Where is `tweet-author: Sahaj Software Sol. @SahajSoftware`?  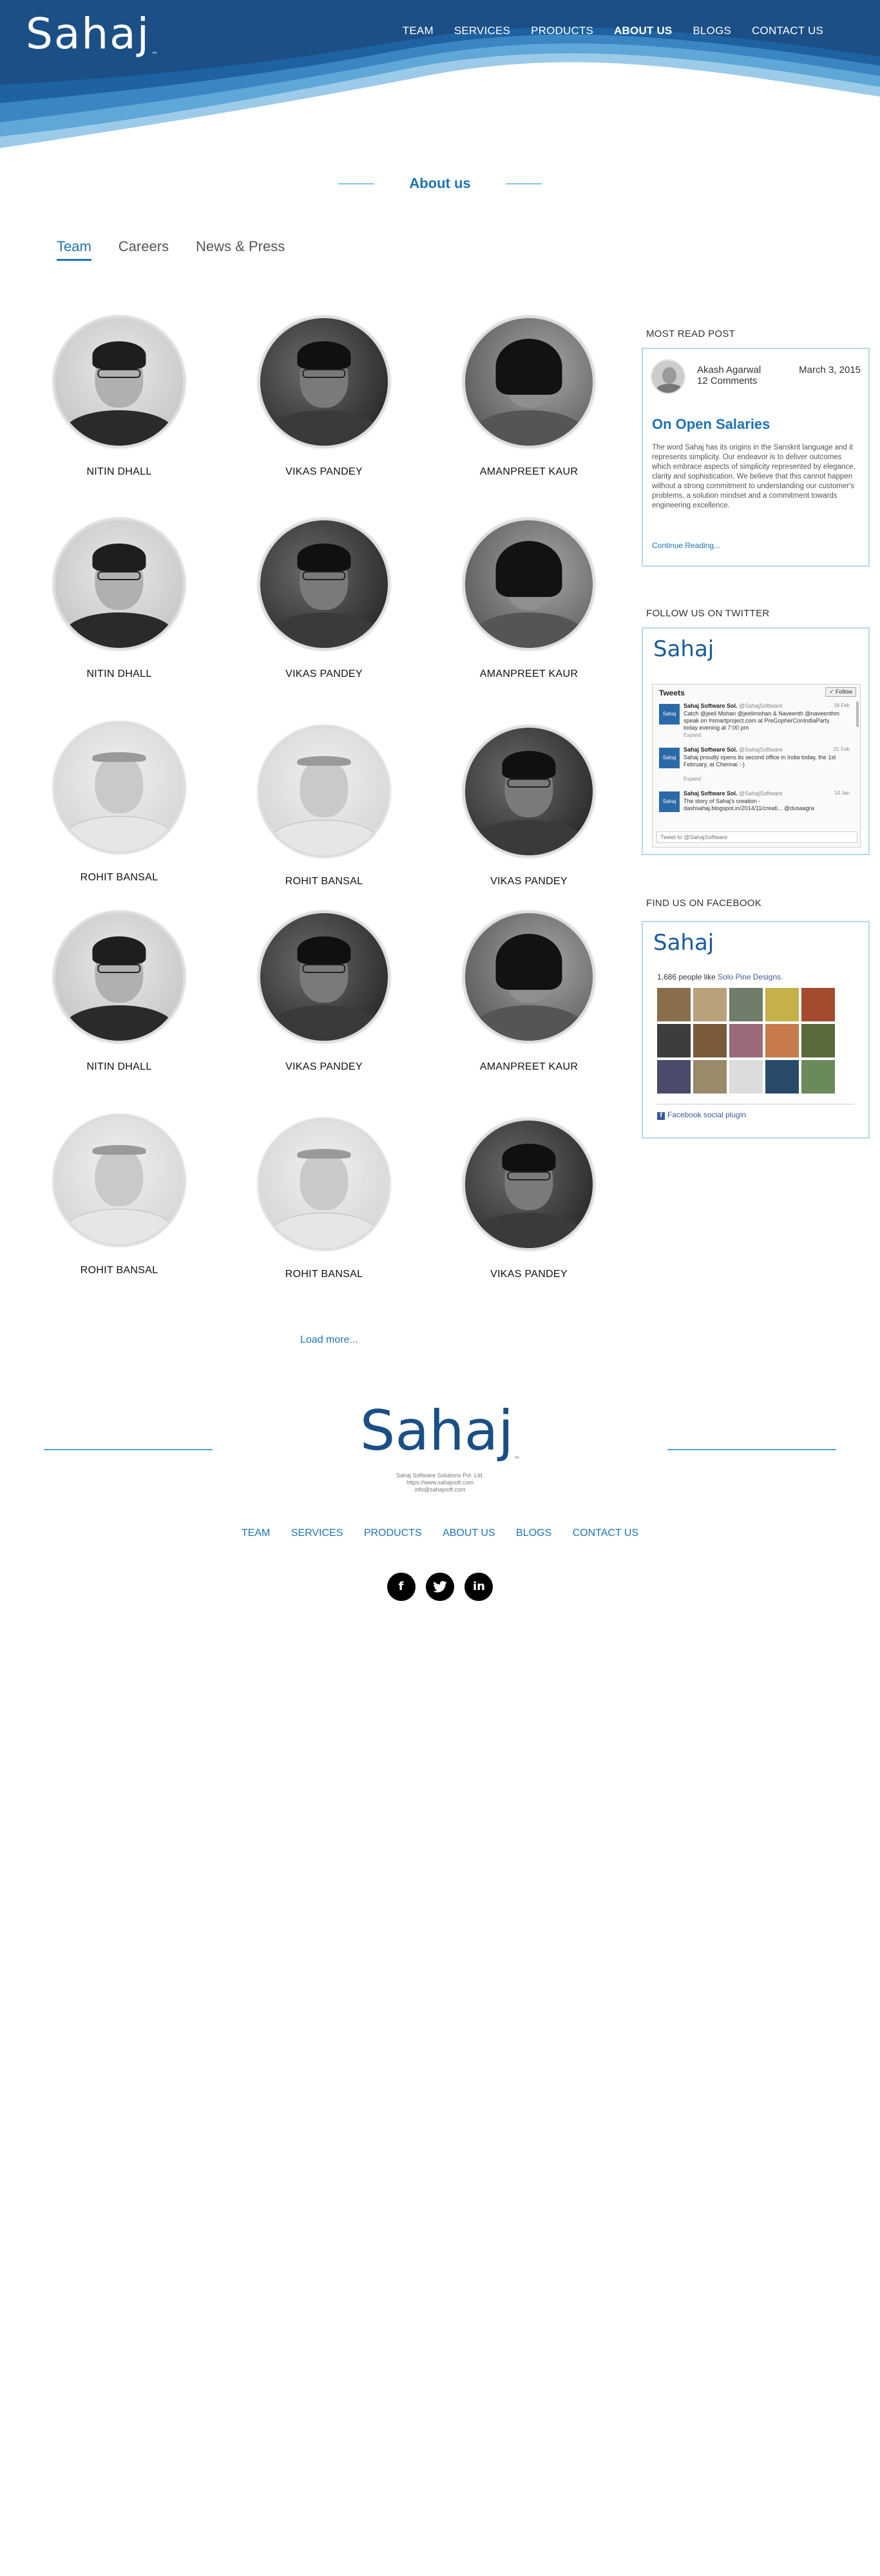
tweet-author: Sahaj Software Sol. @SahajSoftware is located at coordinates (734, 706).